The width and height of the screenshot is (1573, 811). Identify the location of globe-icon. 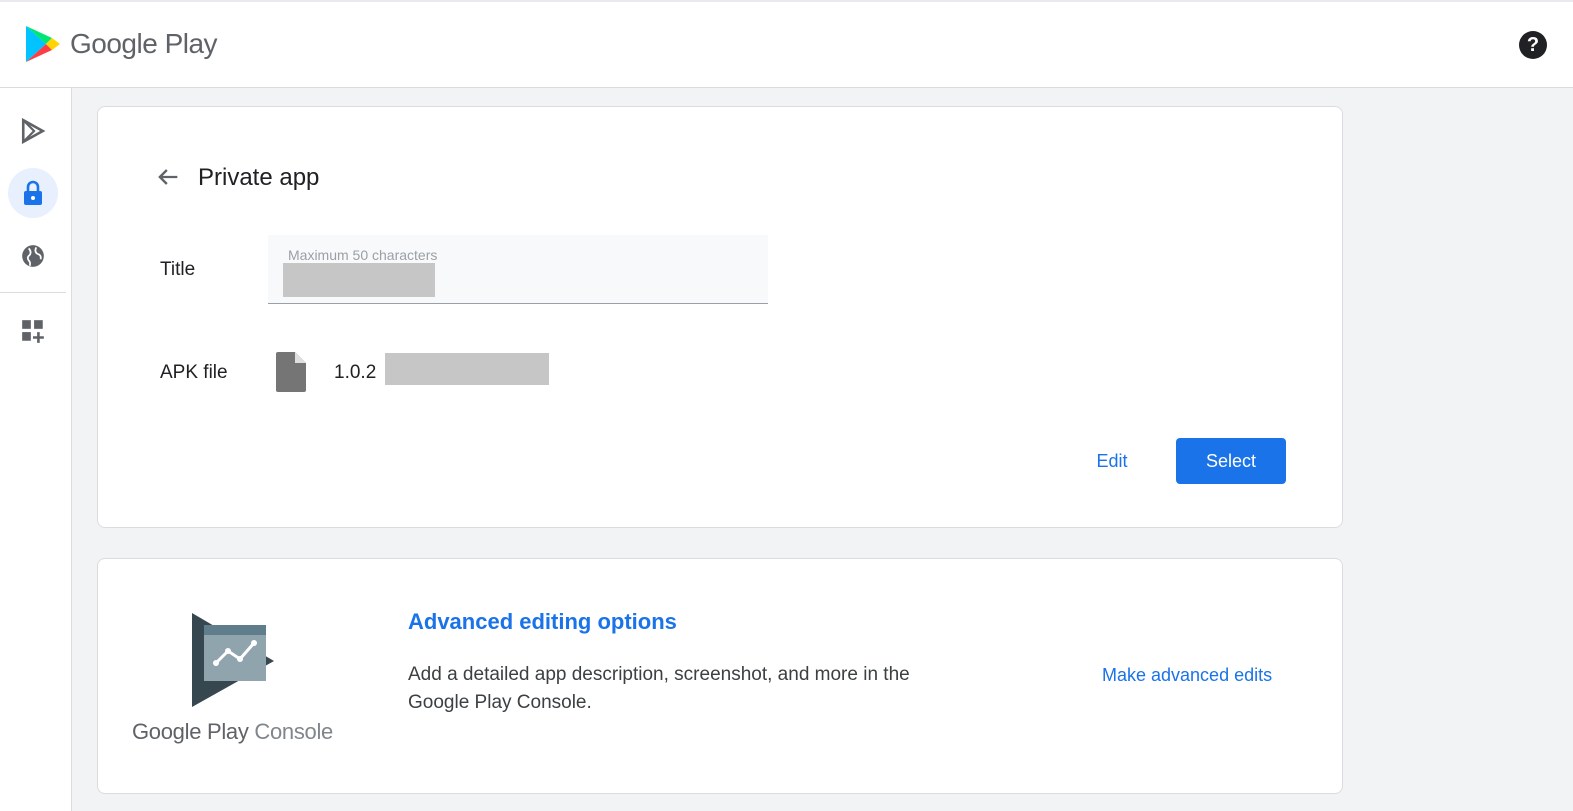
(33, 256).